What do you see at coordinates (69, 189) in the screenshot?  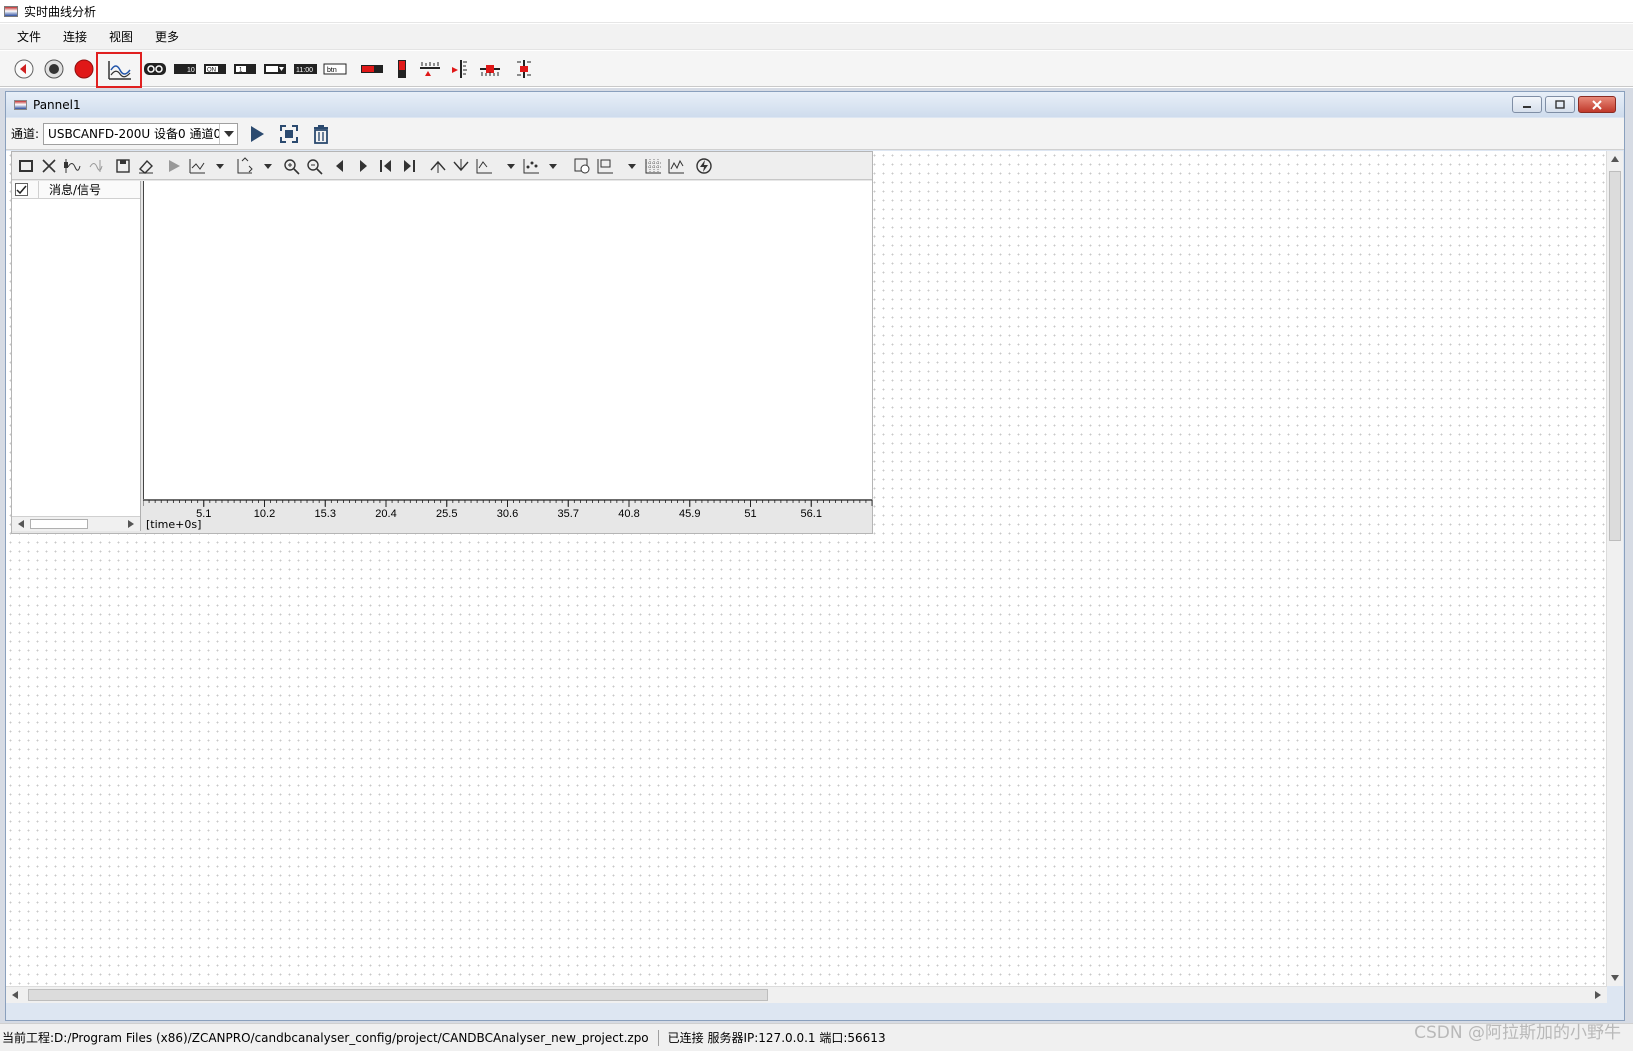 I see `signal-column-header: 消息/信号` at bounding box center [69, 189].